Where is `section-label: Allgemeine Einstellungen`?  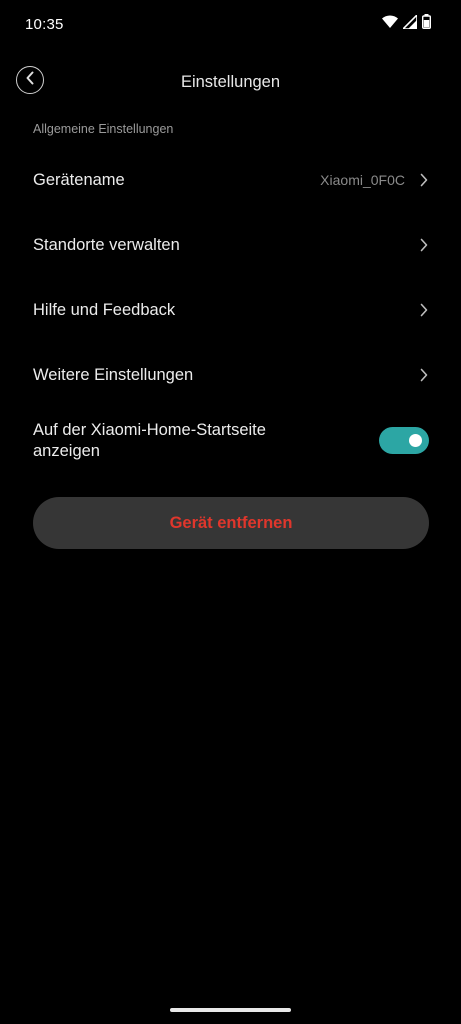
section-label: Allgemeine Einstellungen is located at coordinates (103, 129).